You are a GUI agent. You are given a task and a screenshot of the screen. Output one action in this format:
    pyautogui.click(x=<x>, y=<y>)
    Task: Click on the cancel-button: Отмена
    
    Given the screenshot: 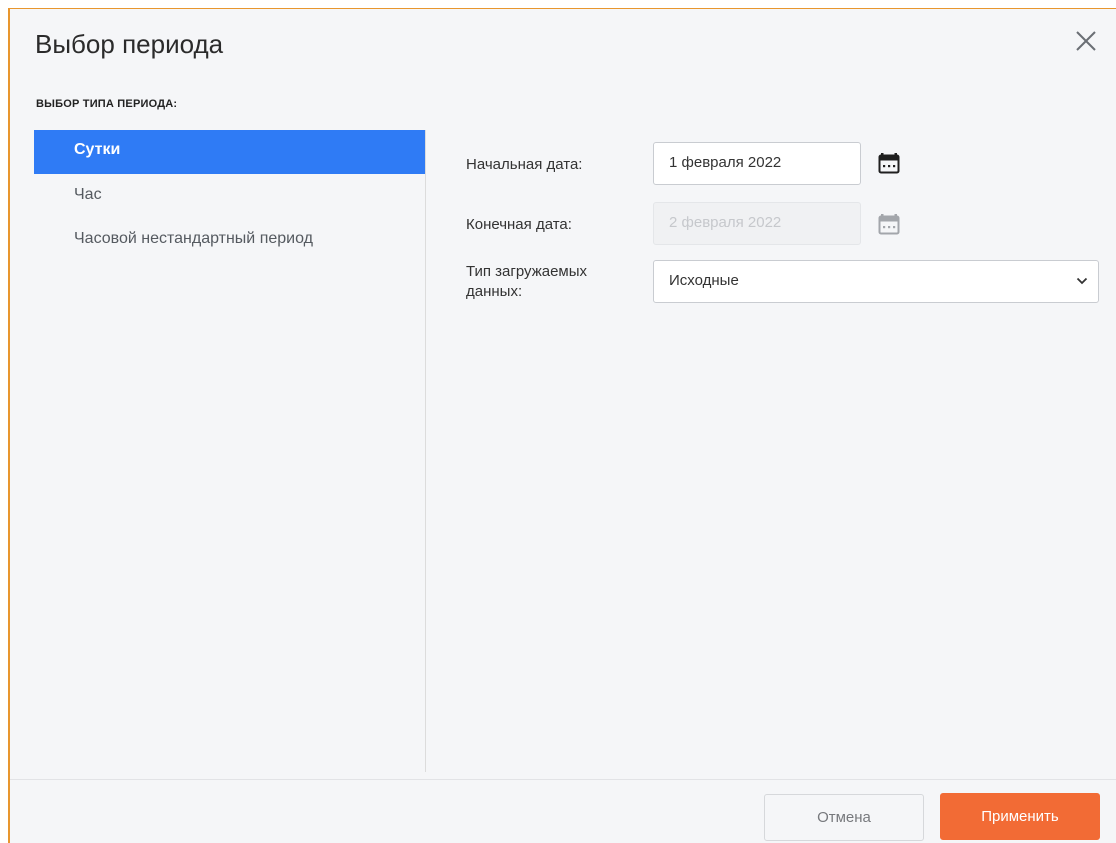 What is the action you would take?
    pyautogui.click(x=844, y=817)
    